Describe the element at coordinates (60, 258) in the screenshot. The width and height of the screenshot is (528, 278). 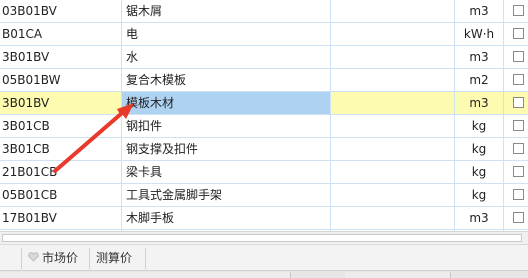
I see `tab-label: 市场价` at that location.